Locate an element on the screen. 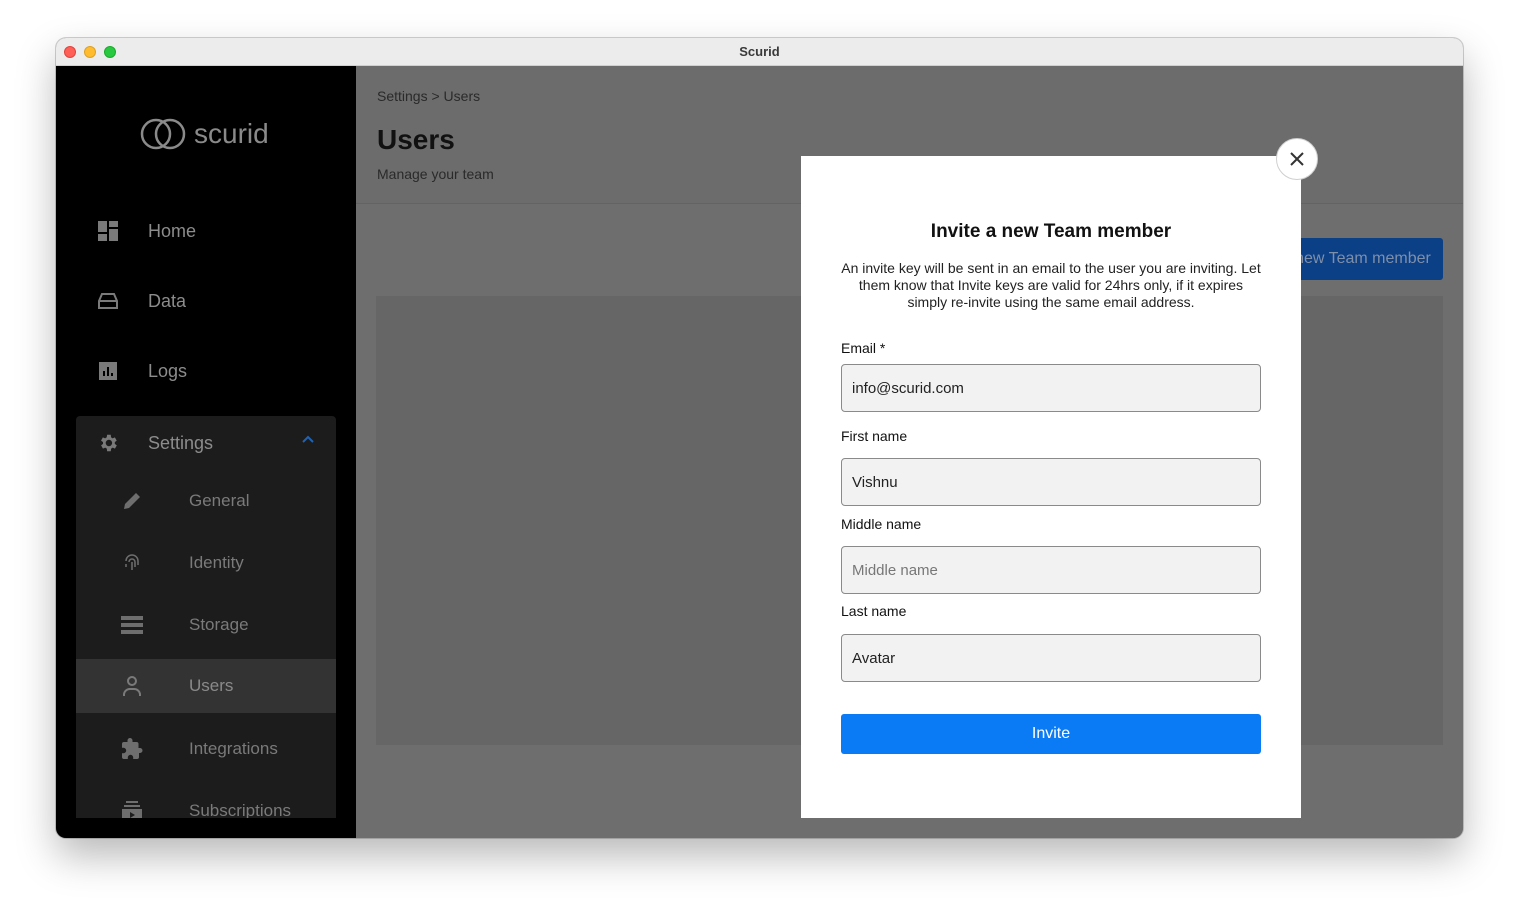 This screenshot has width=1519, height=912. sidebar-item-subscriptions: Subscriptions is located at coordinates (206, 801).